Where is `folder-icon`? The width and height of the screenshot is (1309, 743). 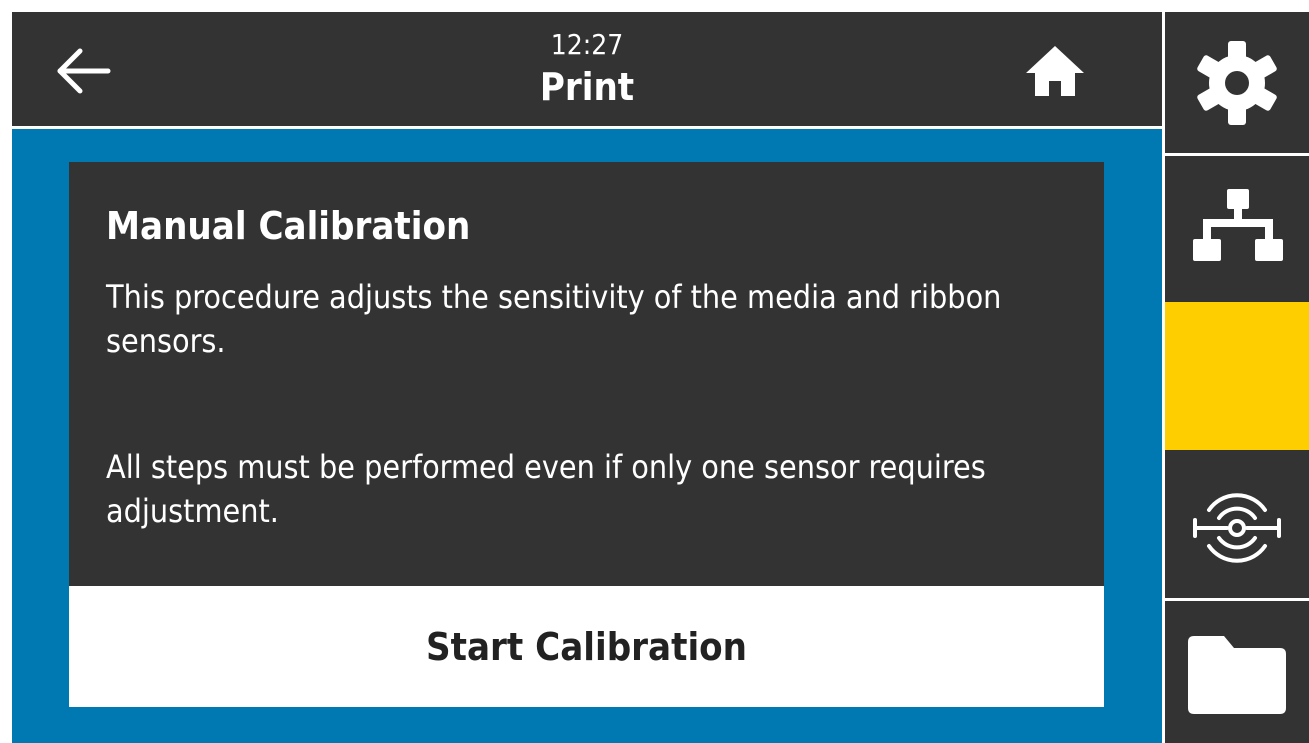
folder-icon is located at coordinates (1237, 675).